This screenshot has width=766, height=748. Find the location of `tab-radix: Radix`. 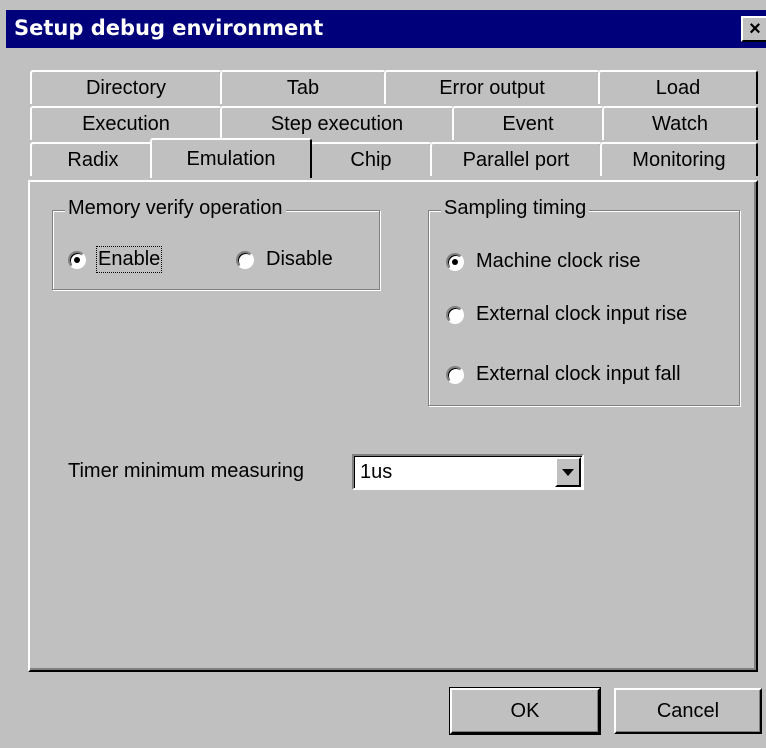

tab-radix: Radix is located at coordinates (93, 159).